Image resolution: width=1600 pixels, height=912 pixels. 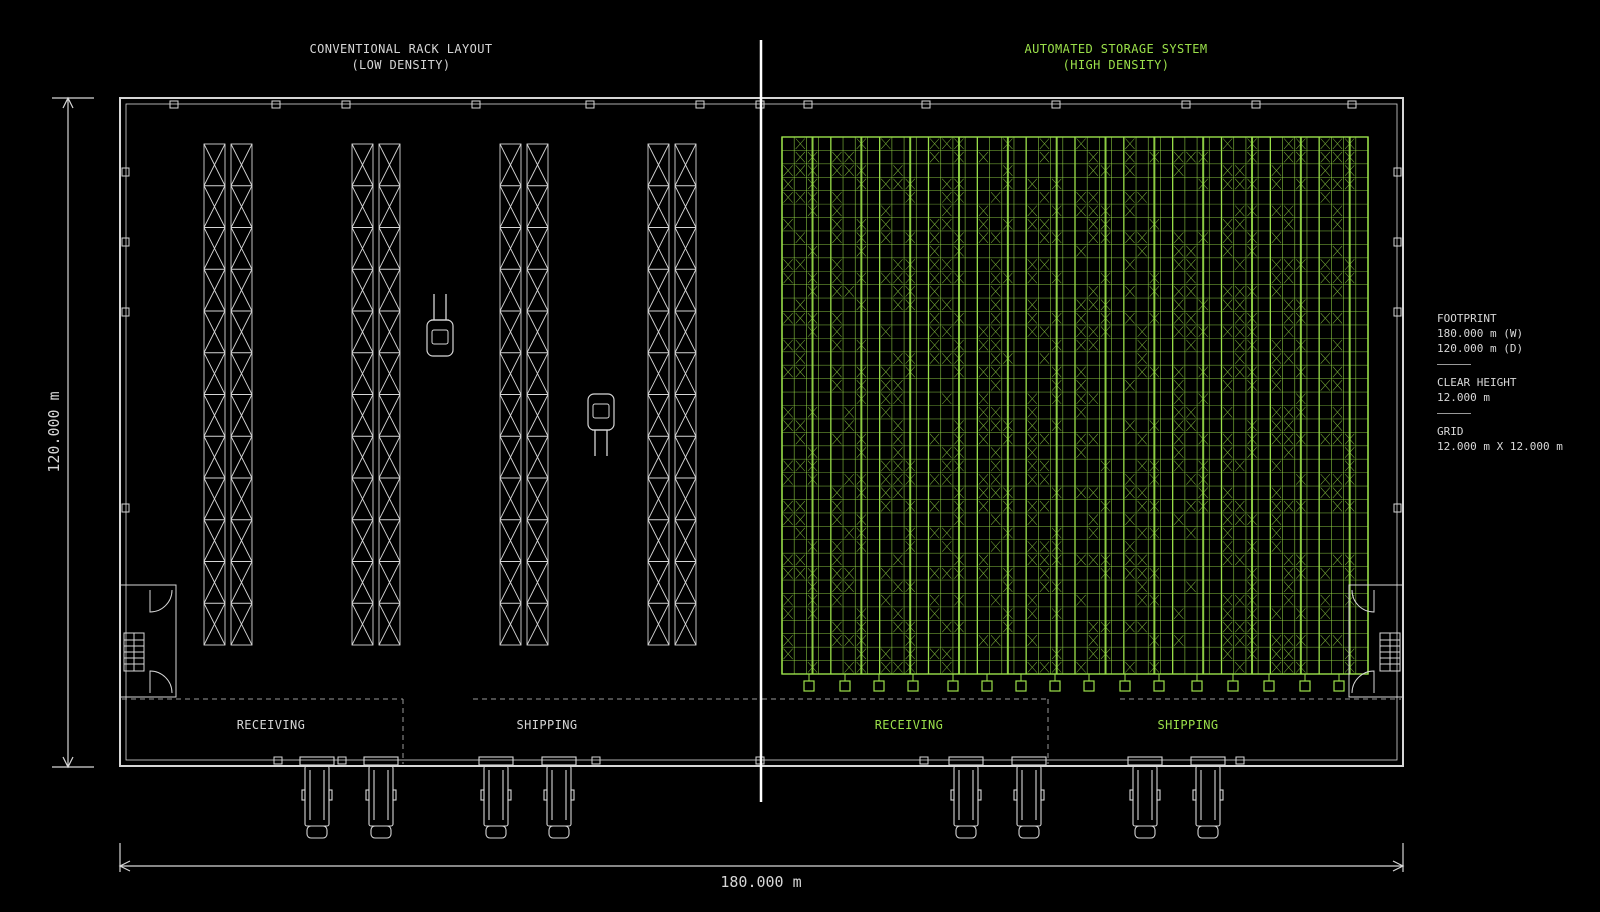 I want to click on stair-icon, so click(x=134, y=652).